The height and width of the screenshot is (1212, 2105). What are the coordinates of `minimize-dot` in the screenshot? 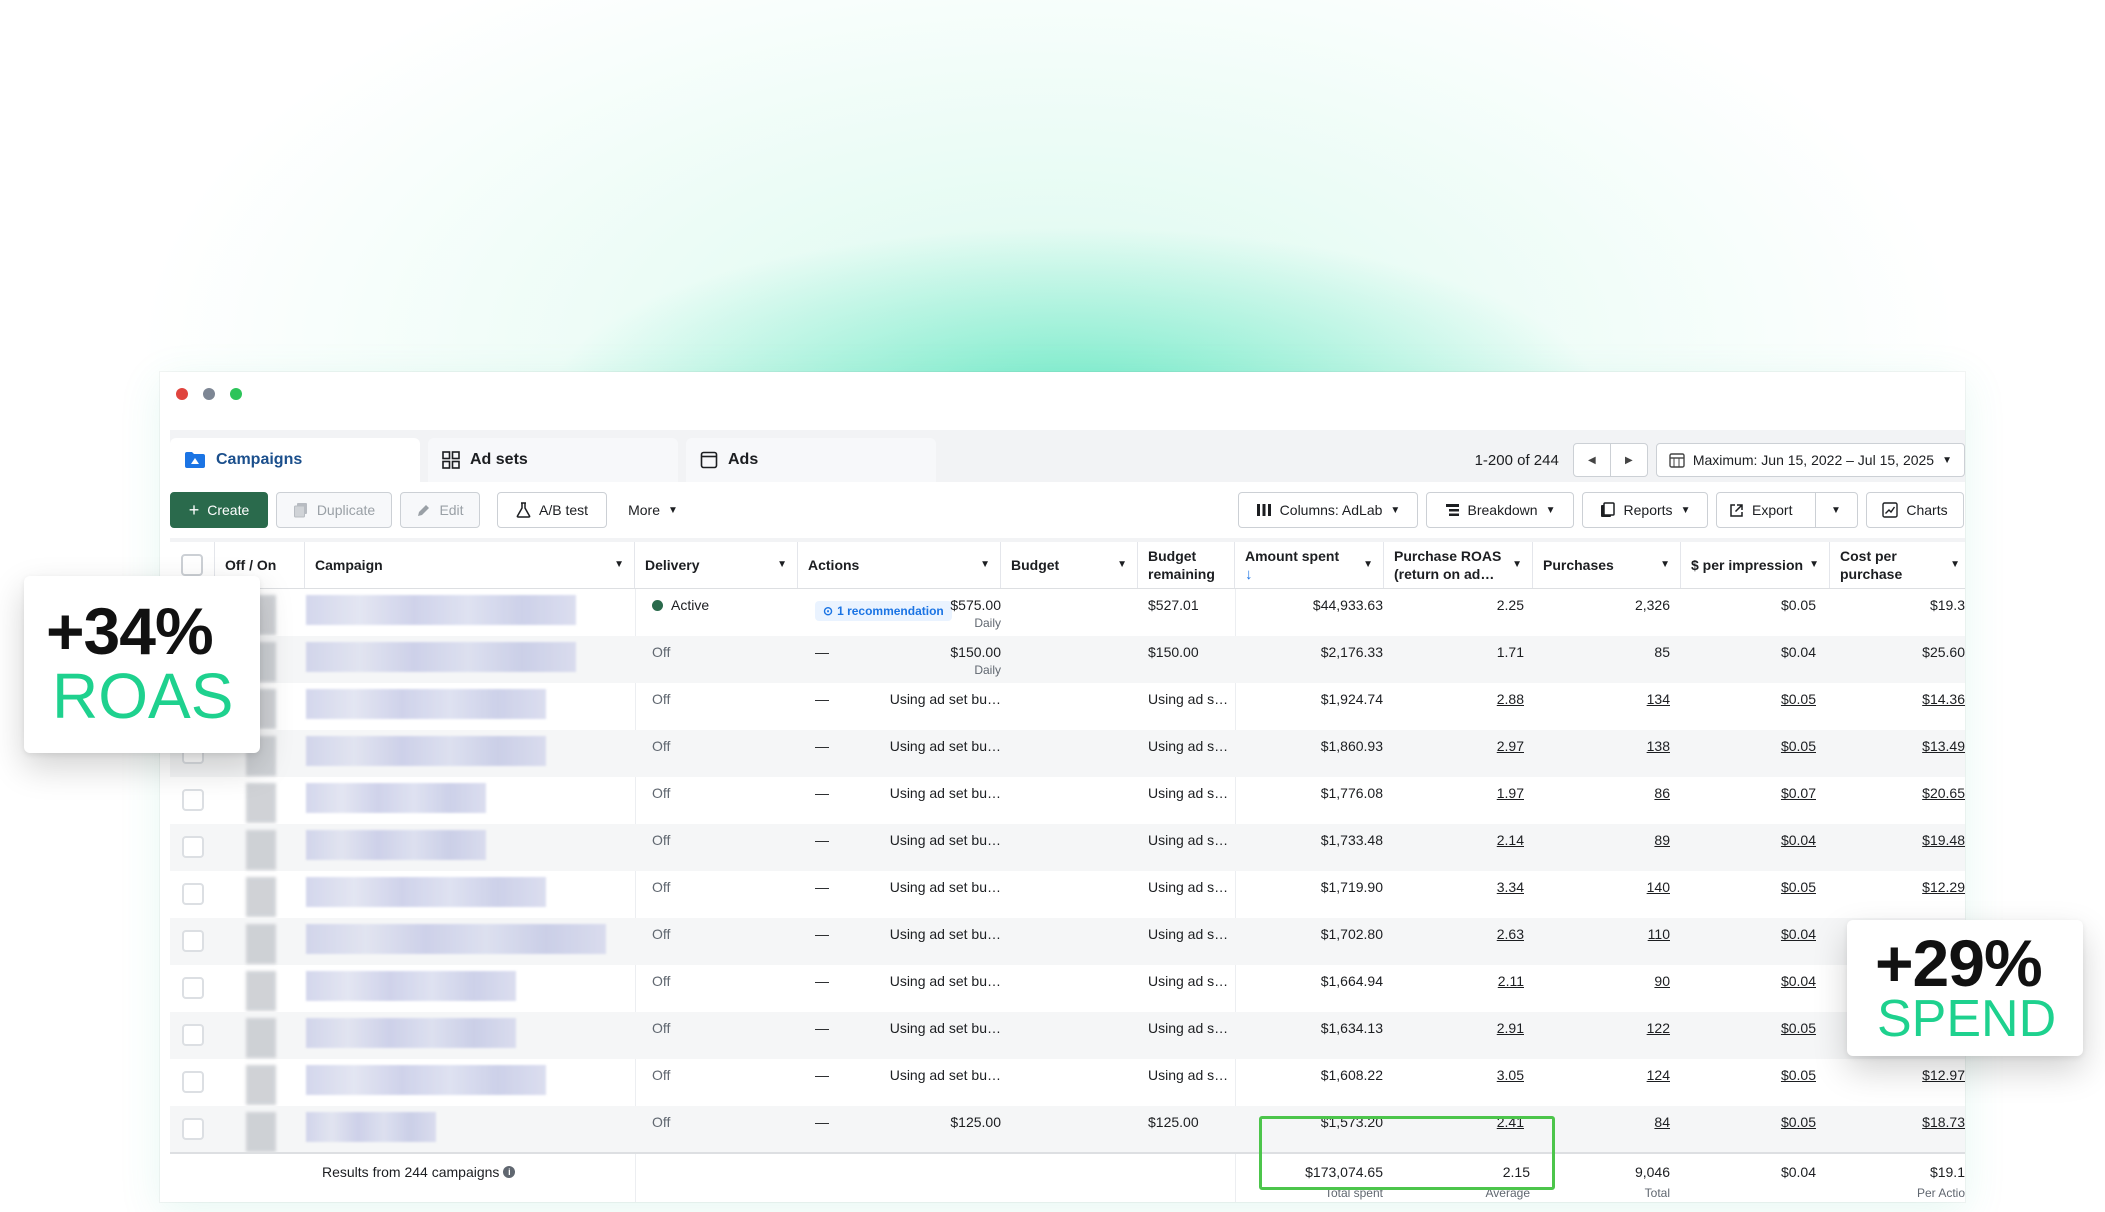 It's located at (209, 394).